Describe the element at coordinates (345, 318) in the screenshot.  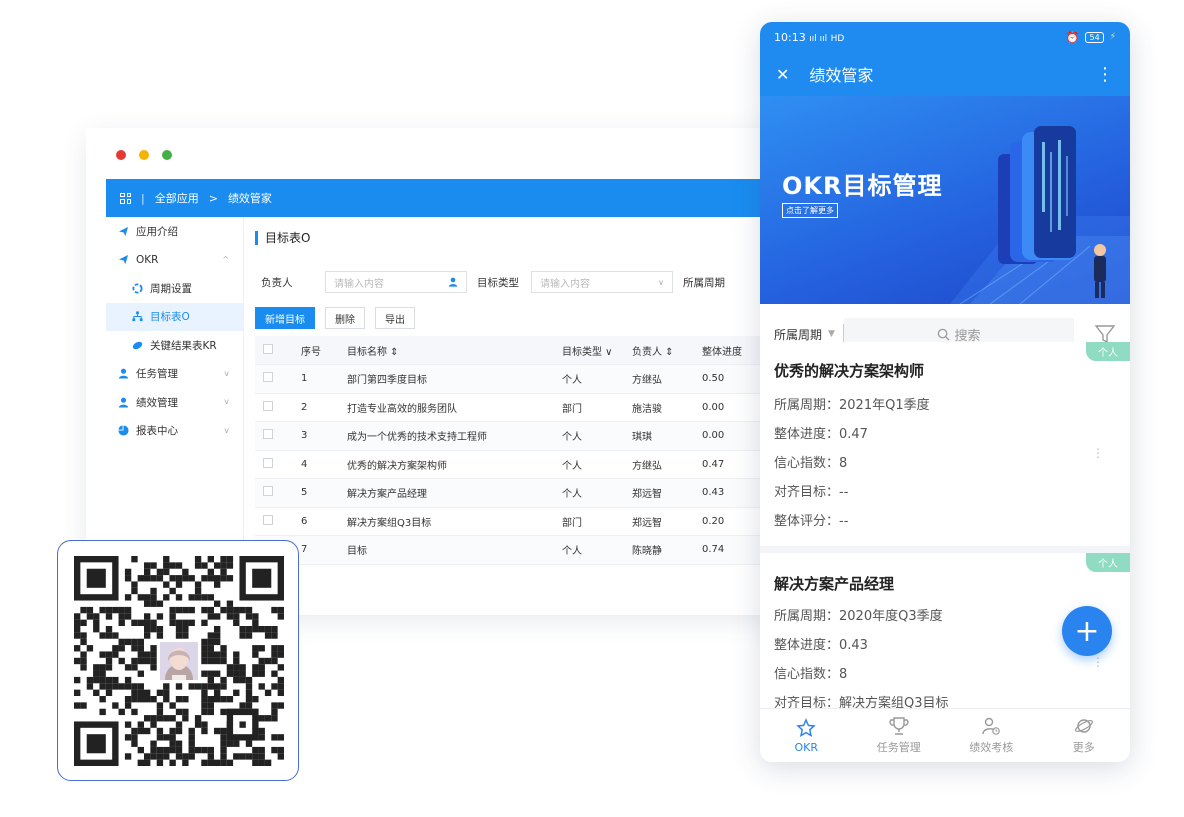
I see `delete-button: 删除` at that location.